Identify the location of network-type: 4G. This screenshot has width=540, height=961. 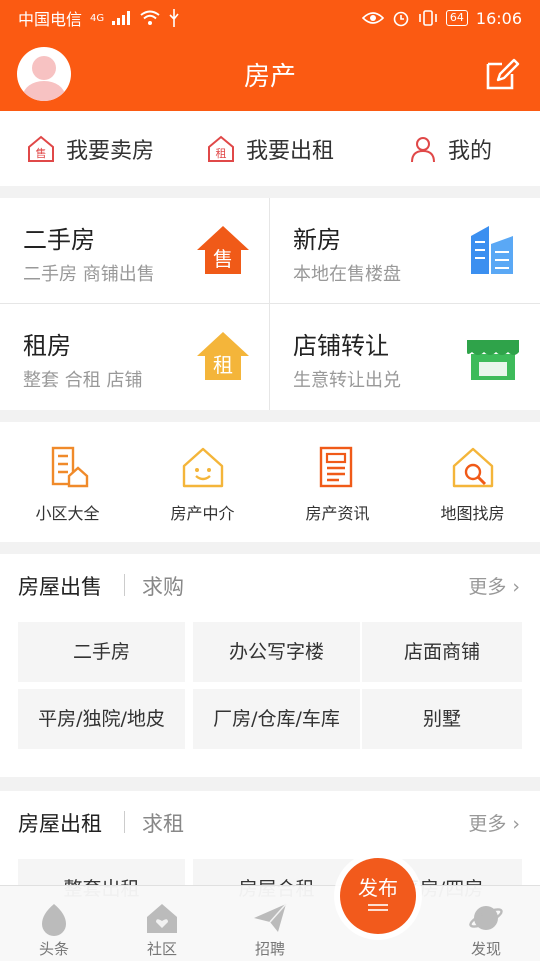
(97, 18).